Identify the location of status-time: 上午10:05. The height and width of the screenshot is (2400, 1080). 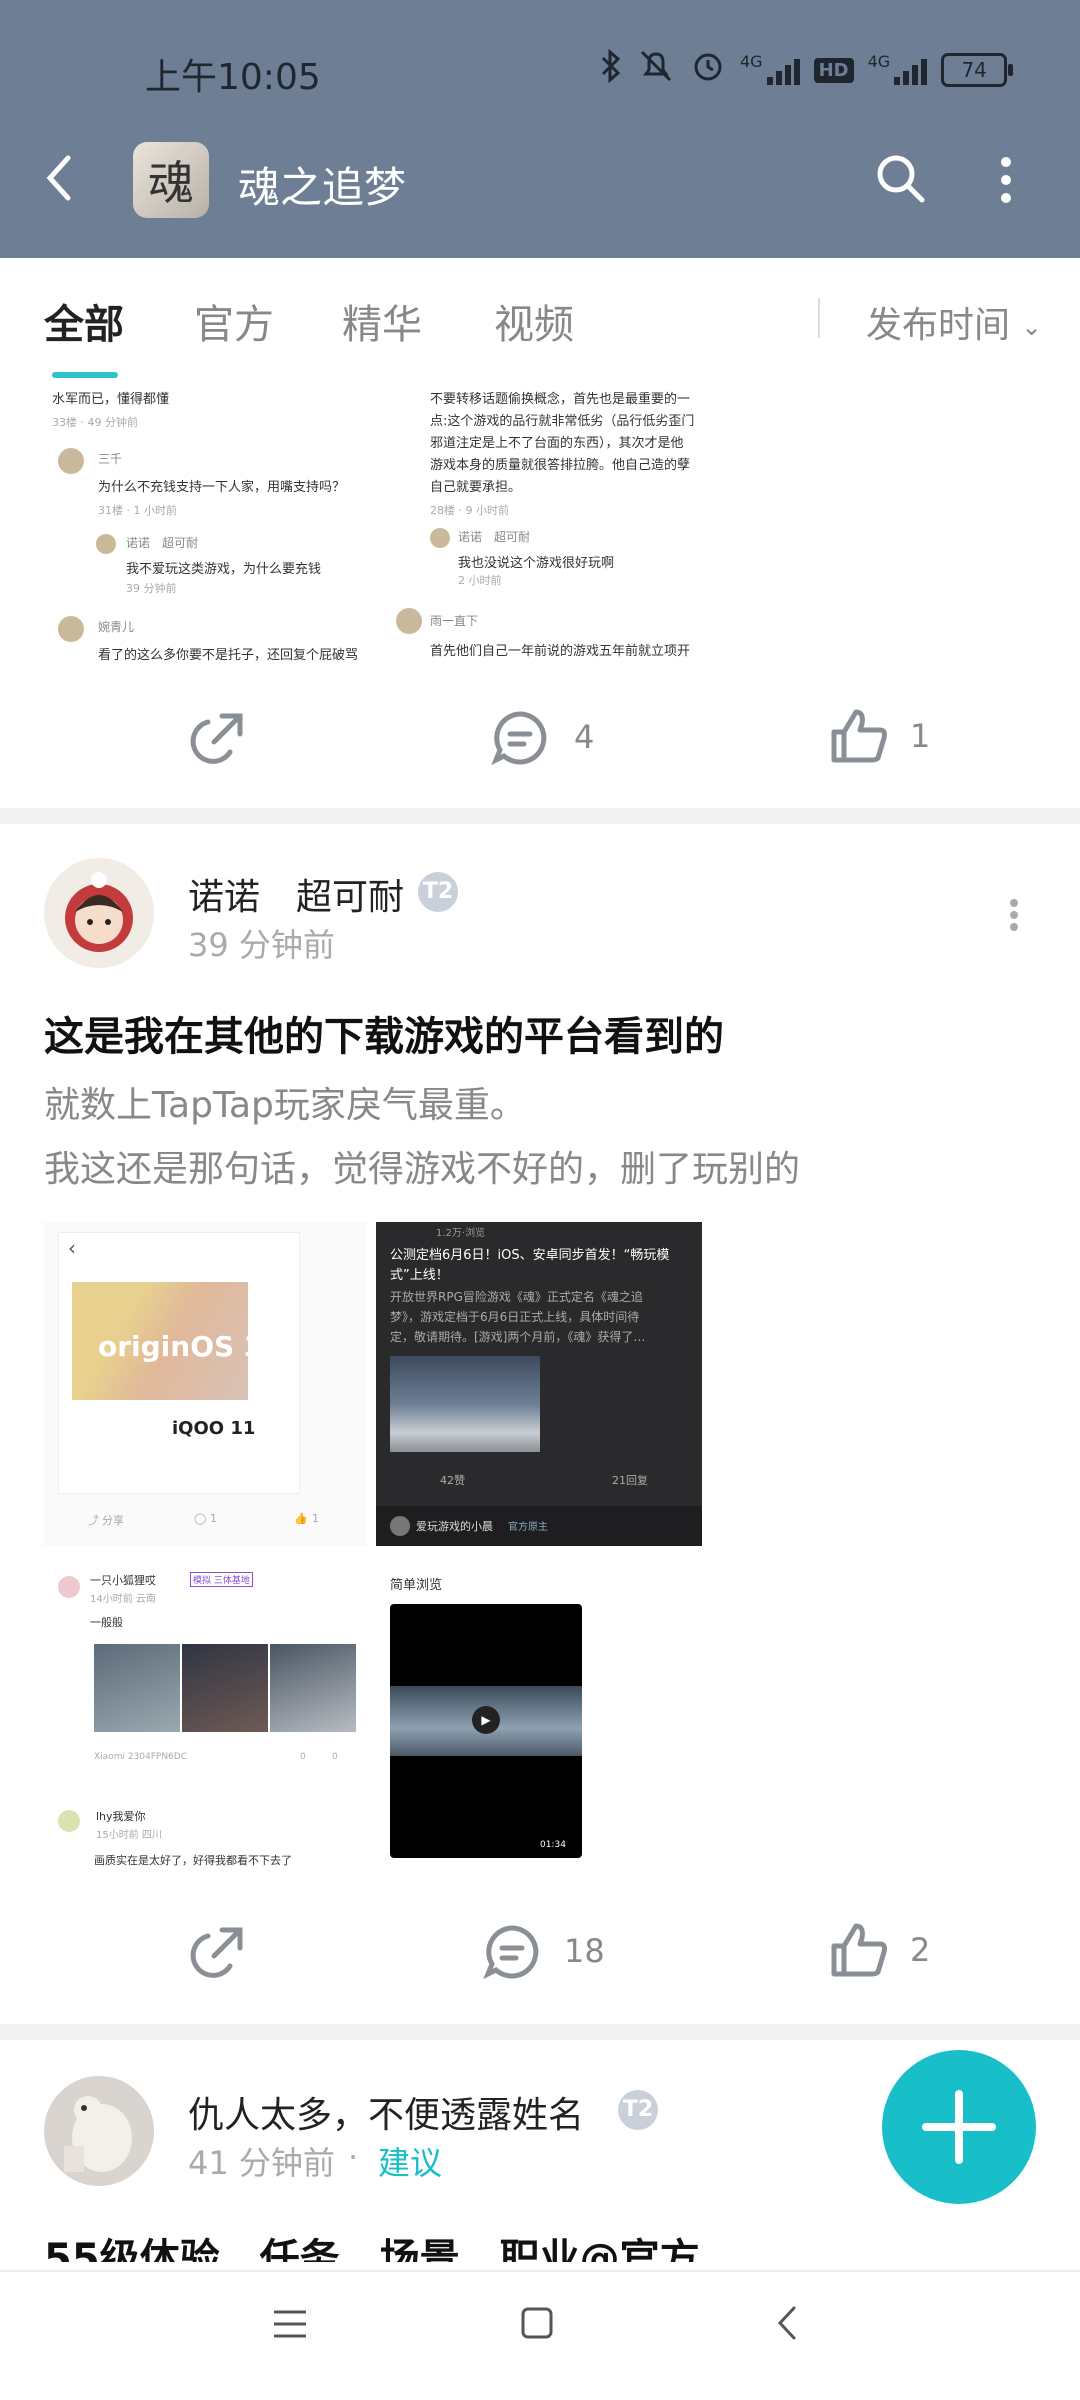
(233, 77).